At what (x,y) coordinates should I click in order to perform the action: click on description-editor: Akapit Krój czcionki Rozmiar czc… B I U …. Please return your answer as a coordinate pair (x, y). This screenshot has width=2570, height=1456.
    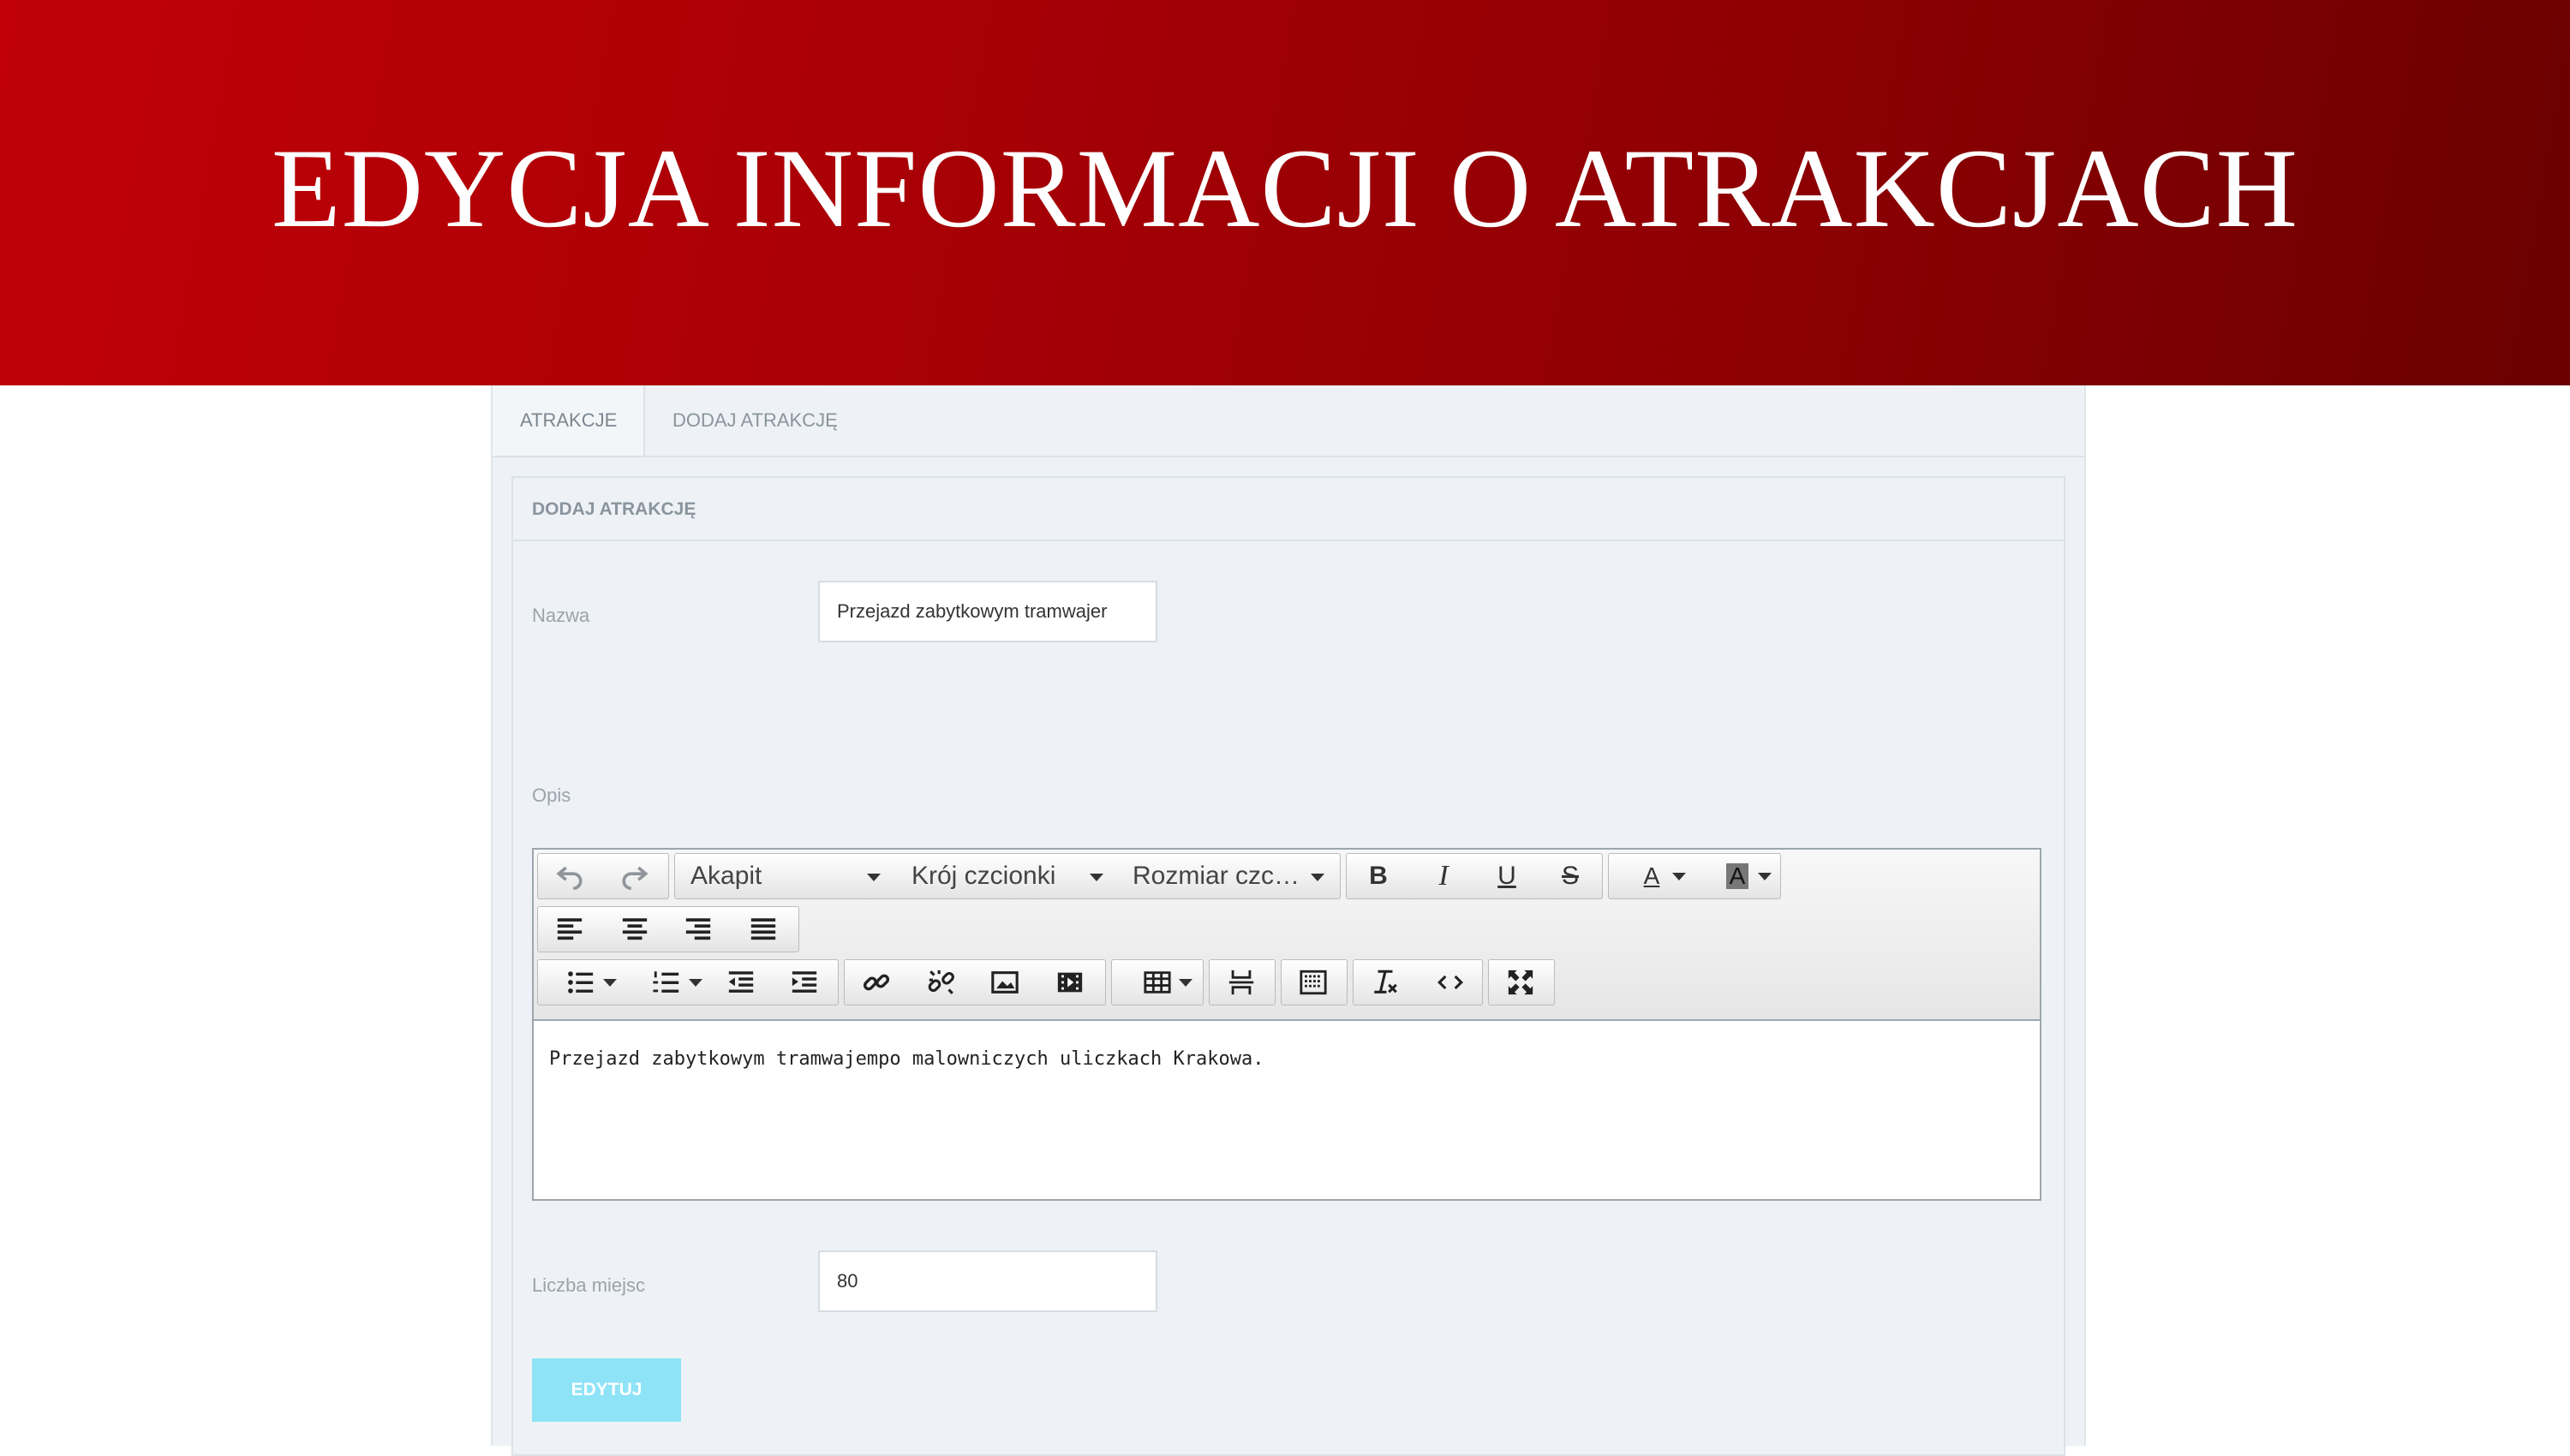
    Looking at the image, I should click on (1286, 1024).